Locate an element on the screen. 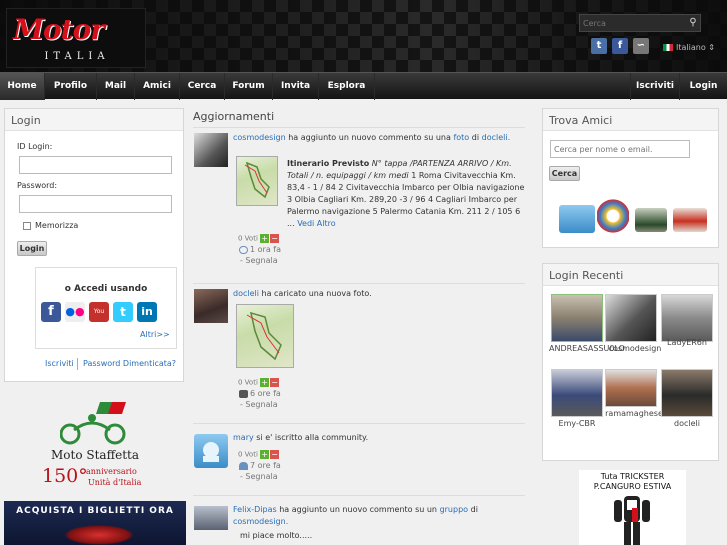 This screenshot has width=727, height=545. photo-link: foto is located at coordinates (461, 137).